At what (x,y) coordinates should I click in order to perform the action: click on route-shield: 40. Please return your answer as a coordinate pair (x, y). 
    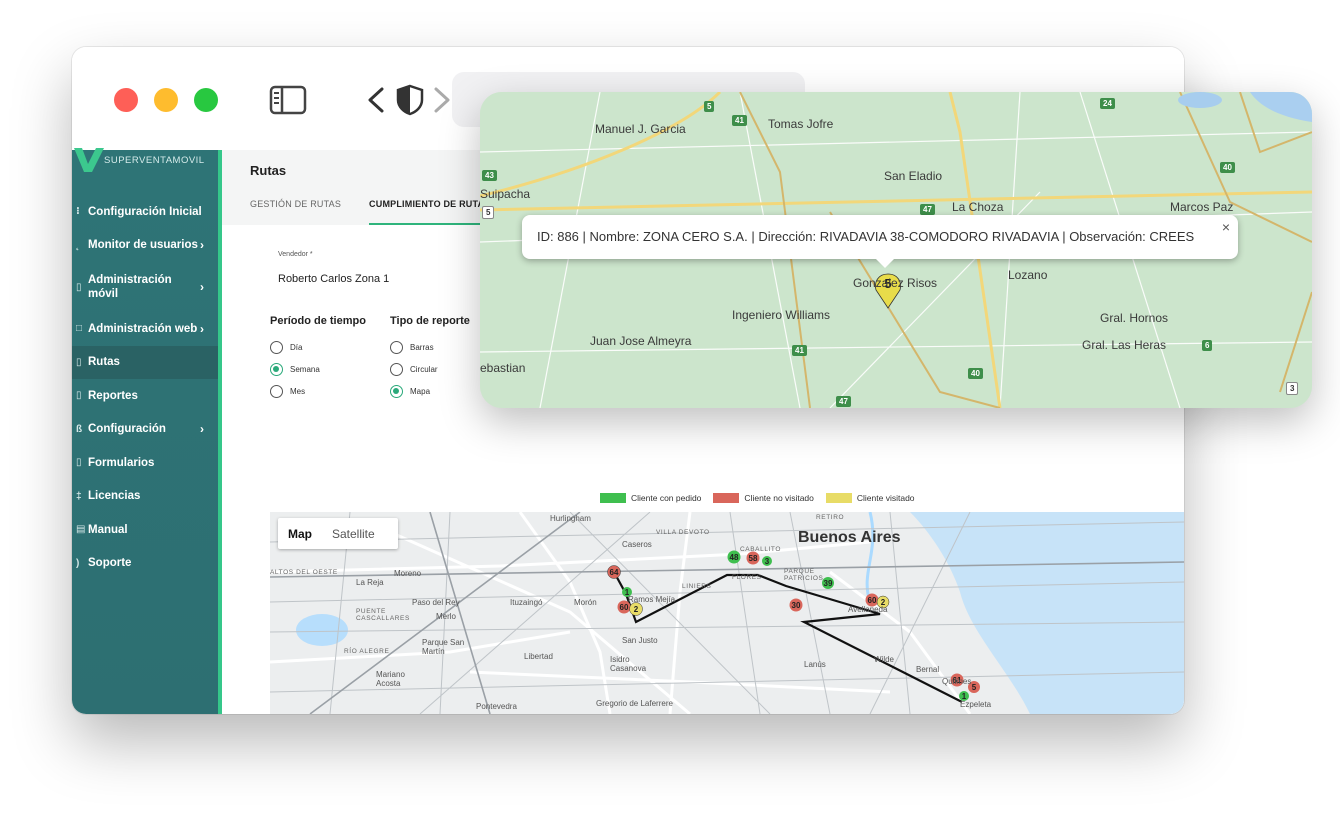
    Looking at the image, I should click on (1227, 167).